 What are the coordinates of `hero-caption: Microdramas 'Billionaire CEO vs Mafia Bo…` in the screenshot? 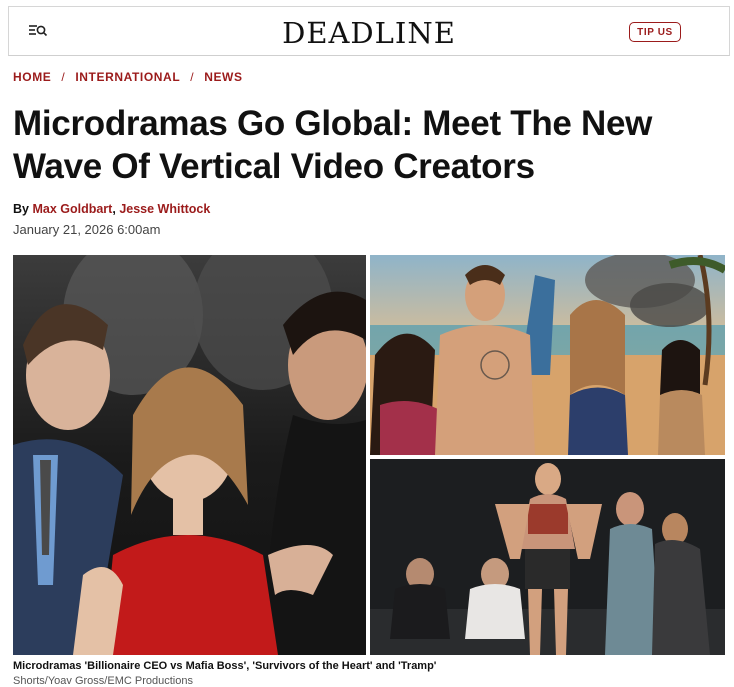 It's located at (225, 666).